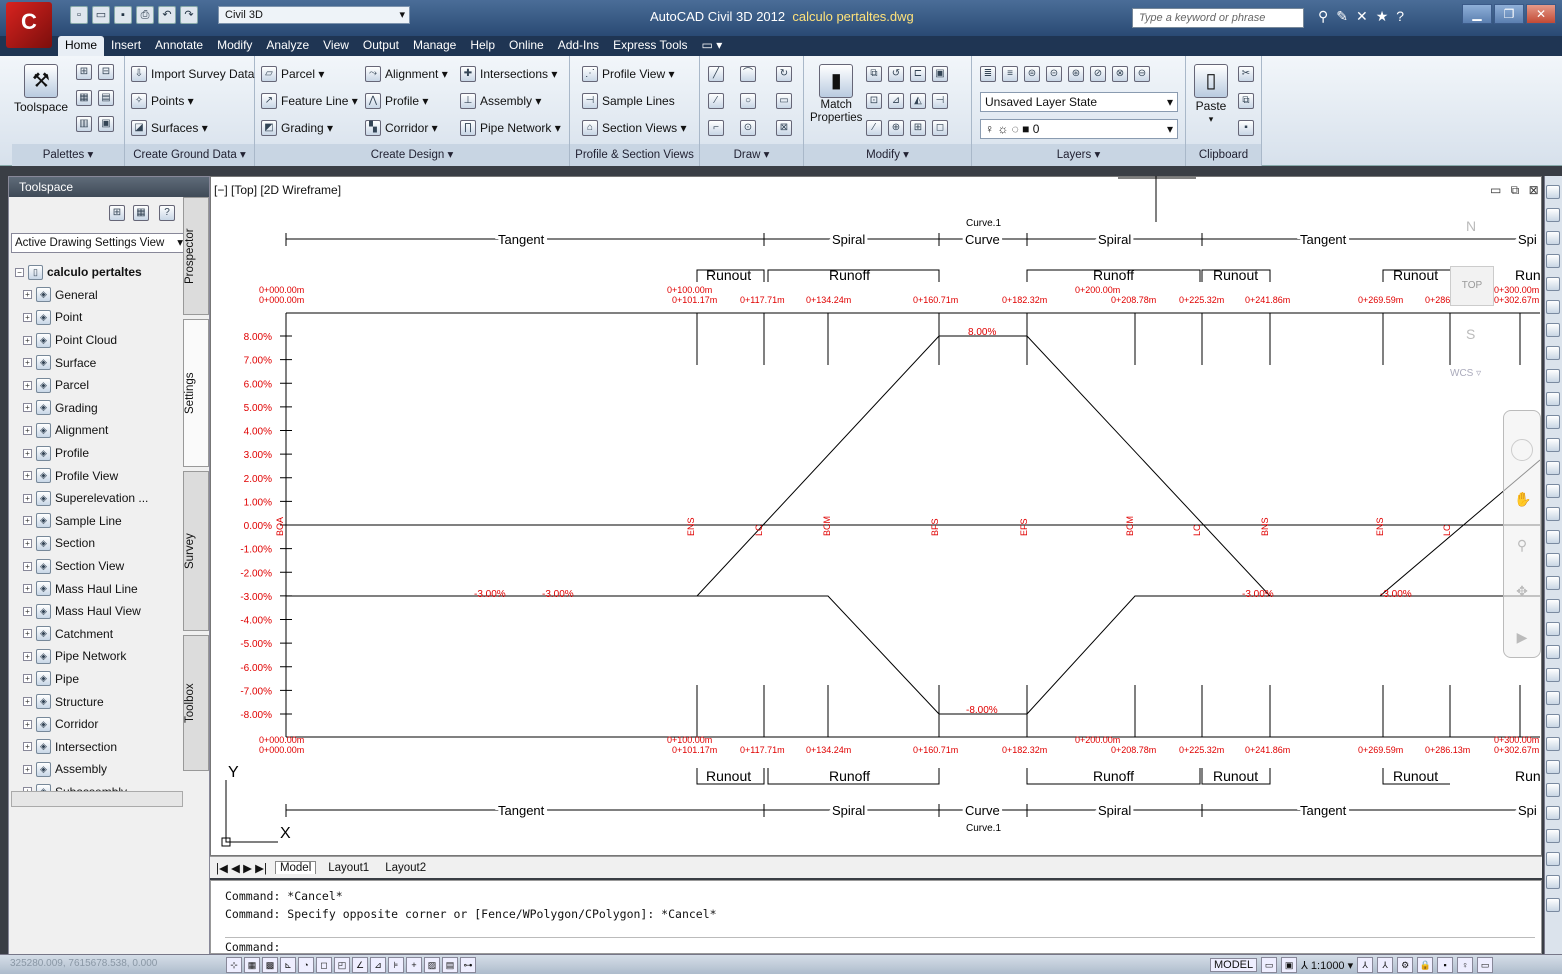 This screenshot has width=1562, height=974. I want to click on snap-mode-icon: ▦, so click(252, 965).